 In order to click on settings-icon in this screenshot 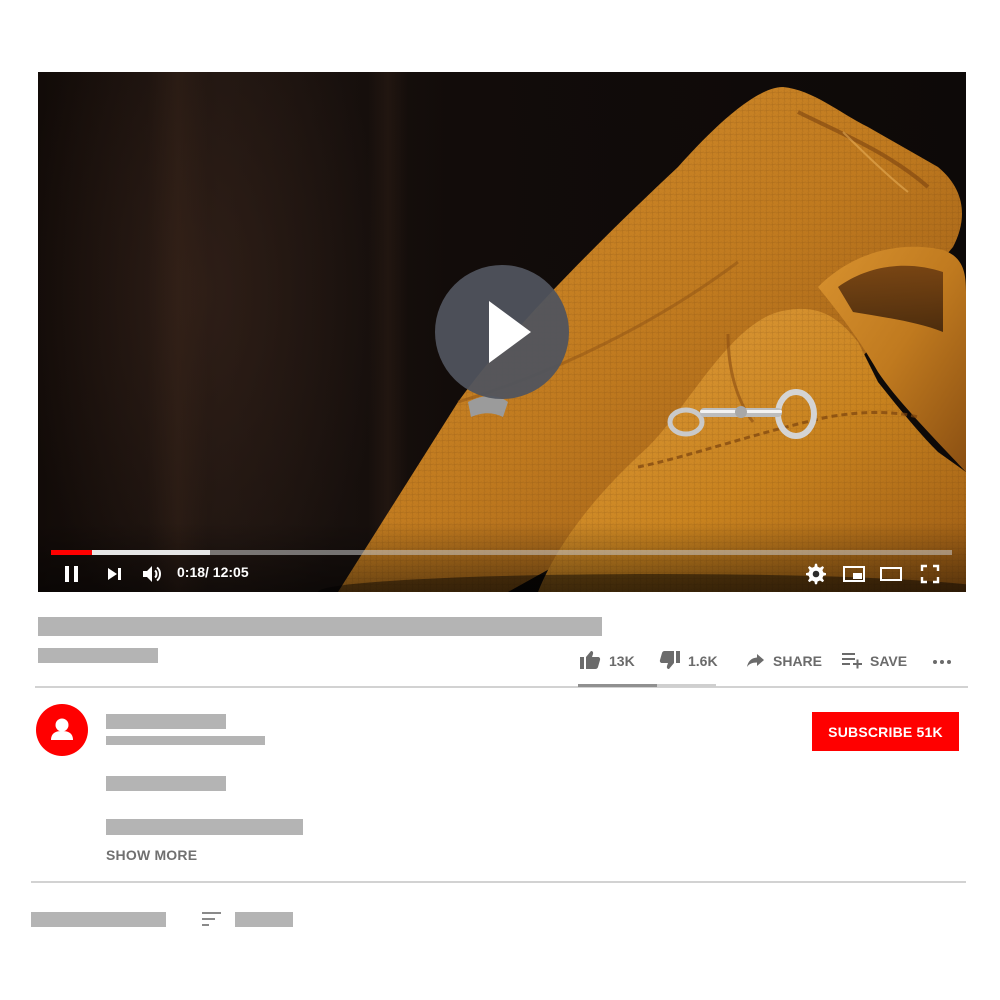, I will do `click(816, 574)`.